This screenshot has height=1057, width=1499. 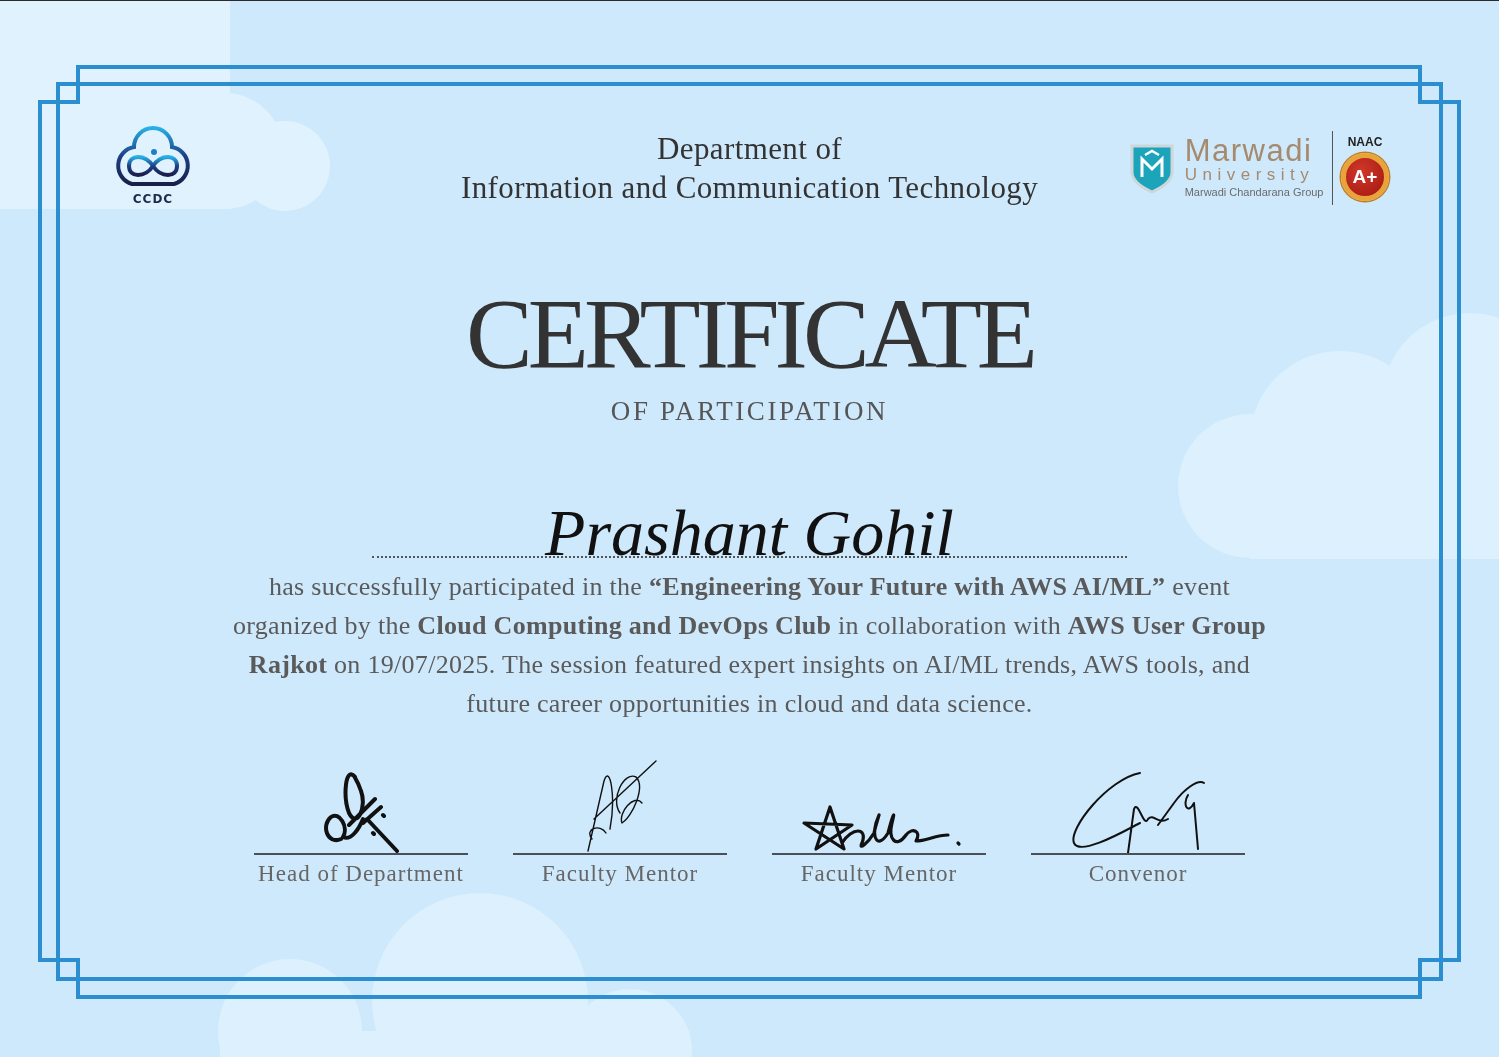 What do you see at coordinates (1250, 175) in the screenshot?
I see `university-subtitle: University` at bounding box center [1250, 175].